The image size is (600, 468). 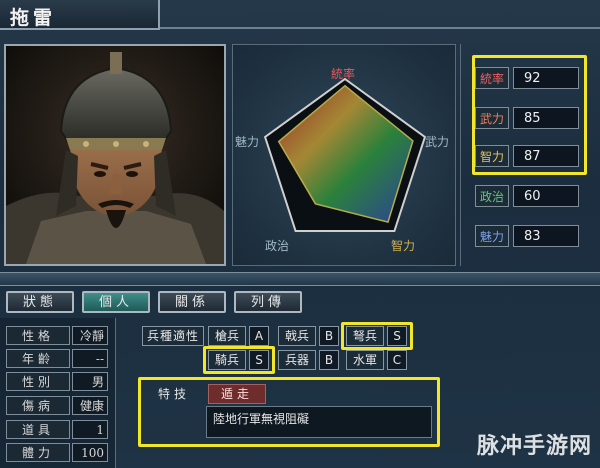 What do you see at coordinates (90, 381) in the screenshot?
I see `info-value: 男` at bounding box center [90, 381].